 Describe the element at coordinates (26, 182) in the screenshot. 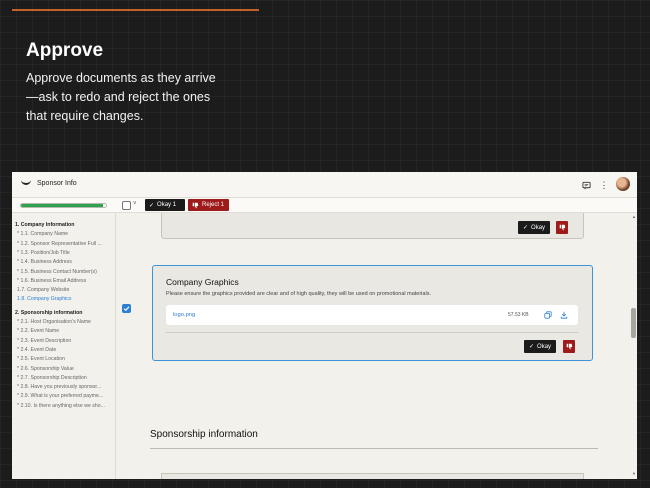

I see `logo-icon` at that location.